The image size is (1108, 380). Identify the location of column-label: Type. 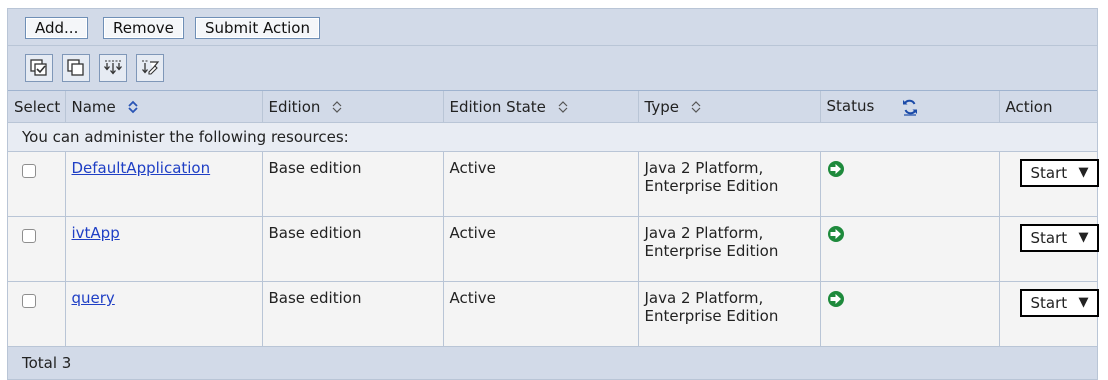
(661, 106).